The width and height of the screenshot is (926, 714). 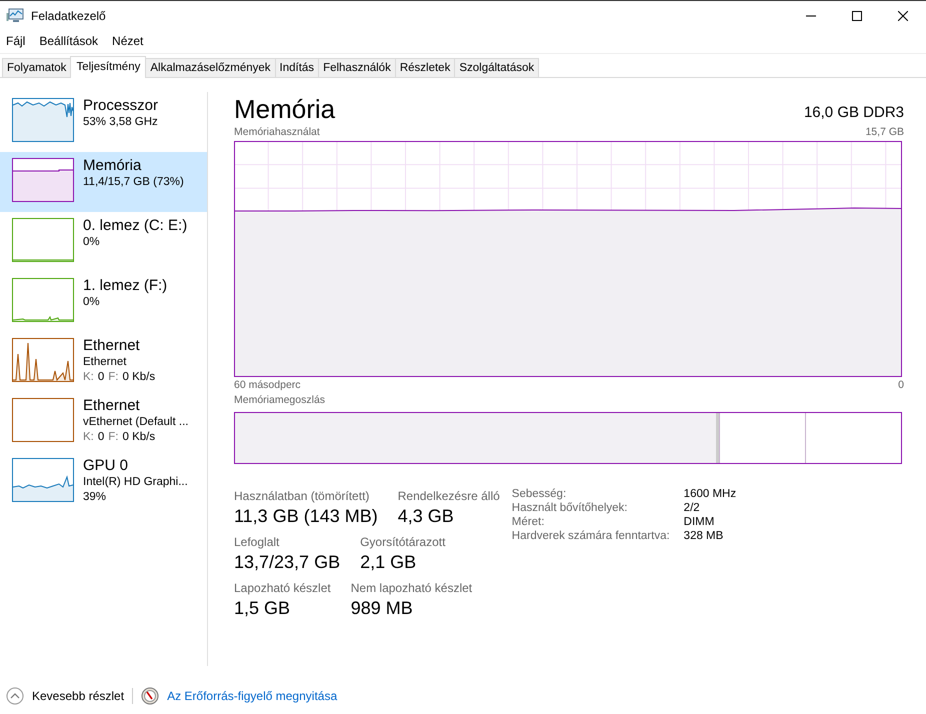 What do you see at coordinates (287, 562) in the screenshot?
I see `stat-value: 13,7/23,7 GB` at bounding box center [287, 562].